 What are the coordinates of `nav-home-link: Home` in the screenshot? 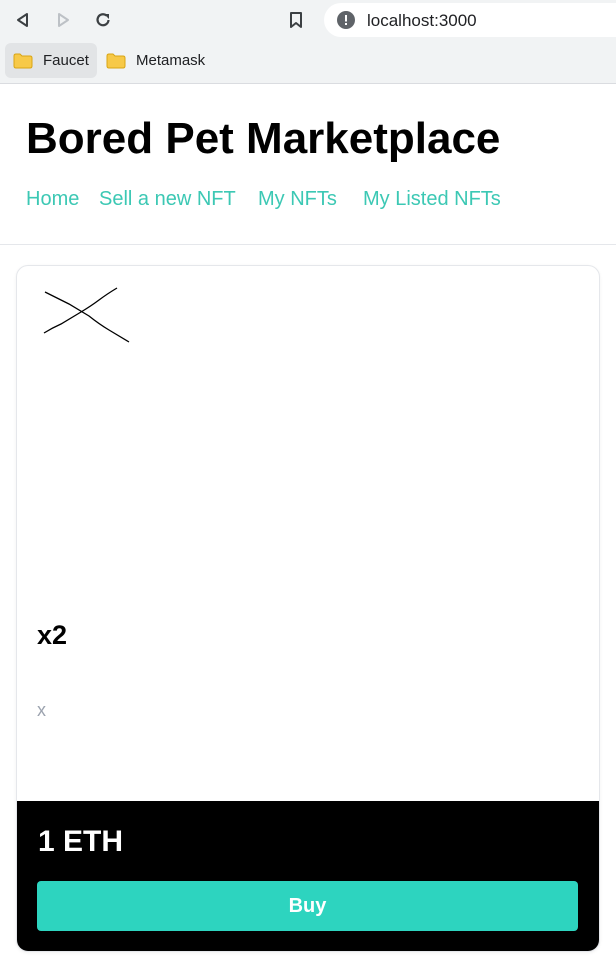 It's located at (52, 199).